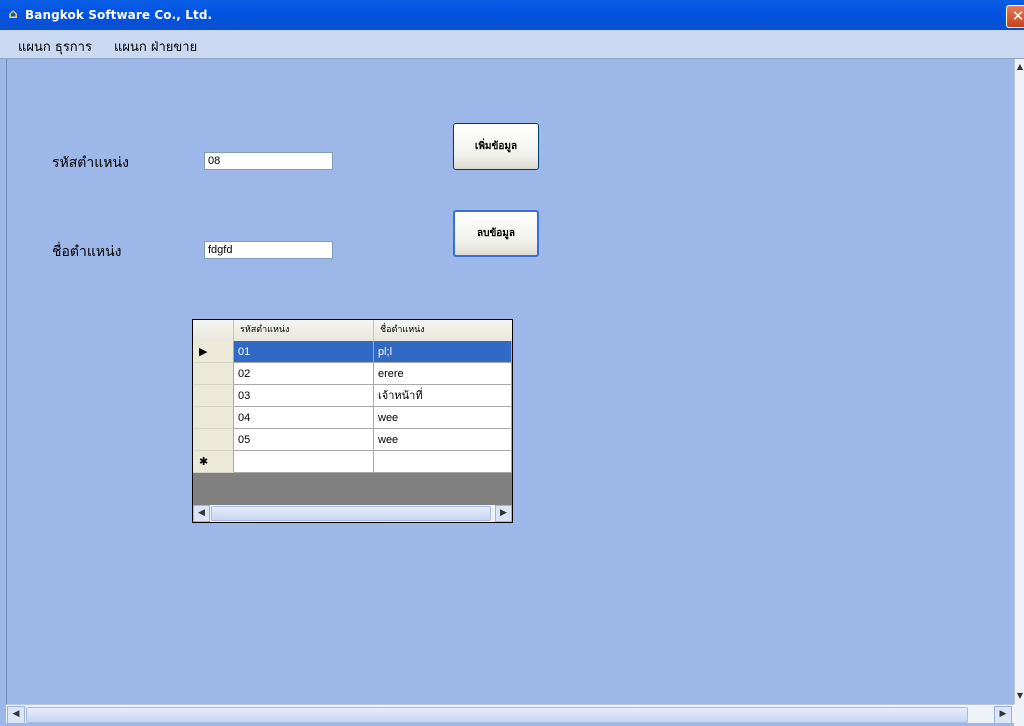 The height and width of the screenshot is (726, 1024). I want to click on cell-name: เจ้าหน้าที่, so click(443, 396).